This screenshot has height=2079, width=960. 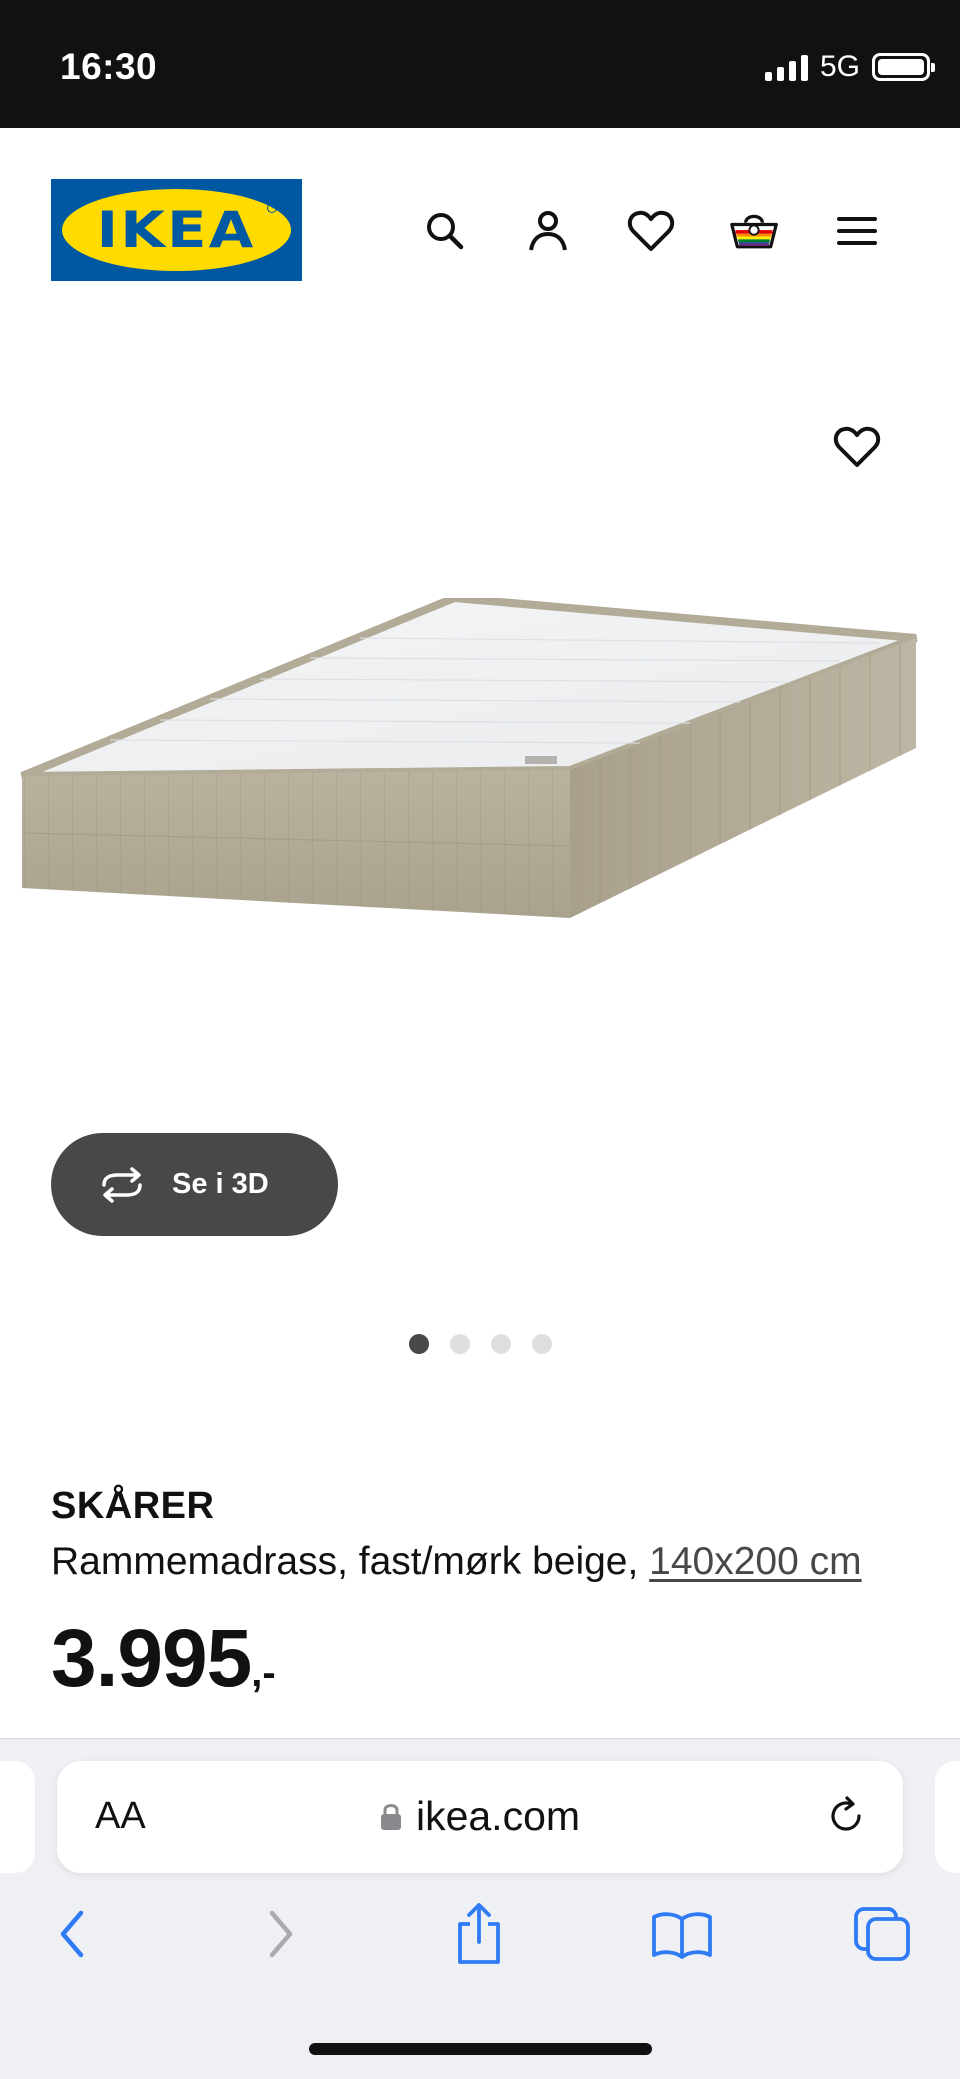 I want to click on next-tab-preview, so click(x=947, y=1817).